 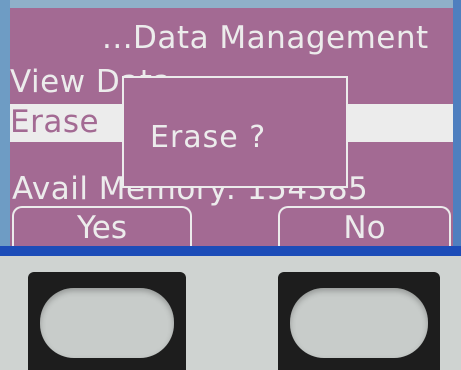 I want to click on dialog-message: Erase ?, so click(x=208, y=137).